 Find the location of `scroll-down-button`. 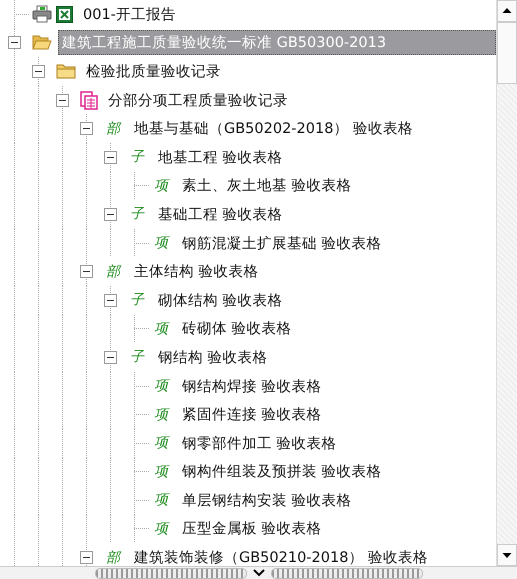

scroll-down-button is located at coordinates (507, 555).